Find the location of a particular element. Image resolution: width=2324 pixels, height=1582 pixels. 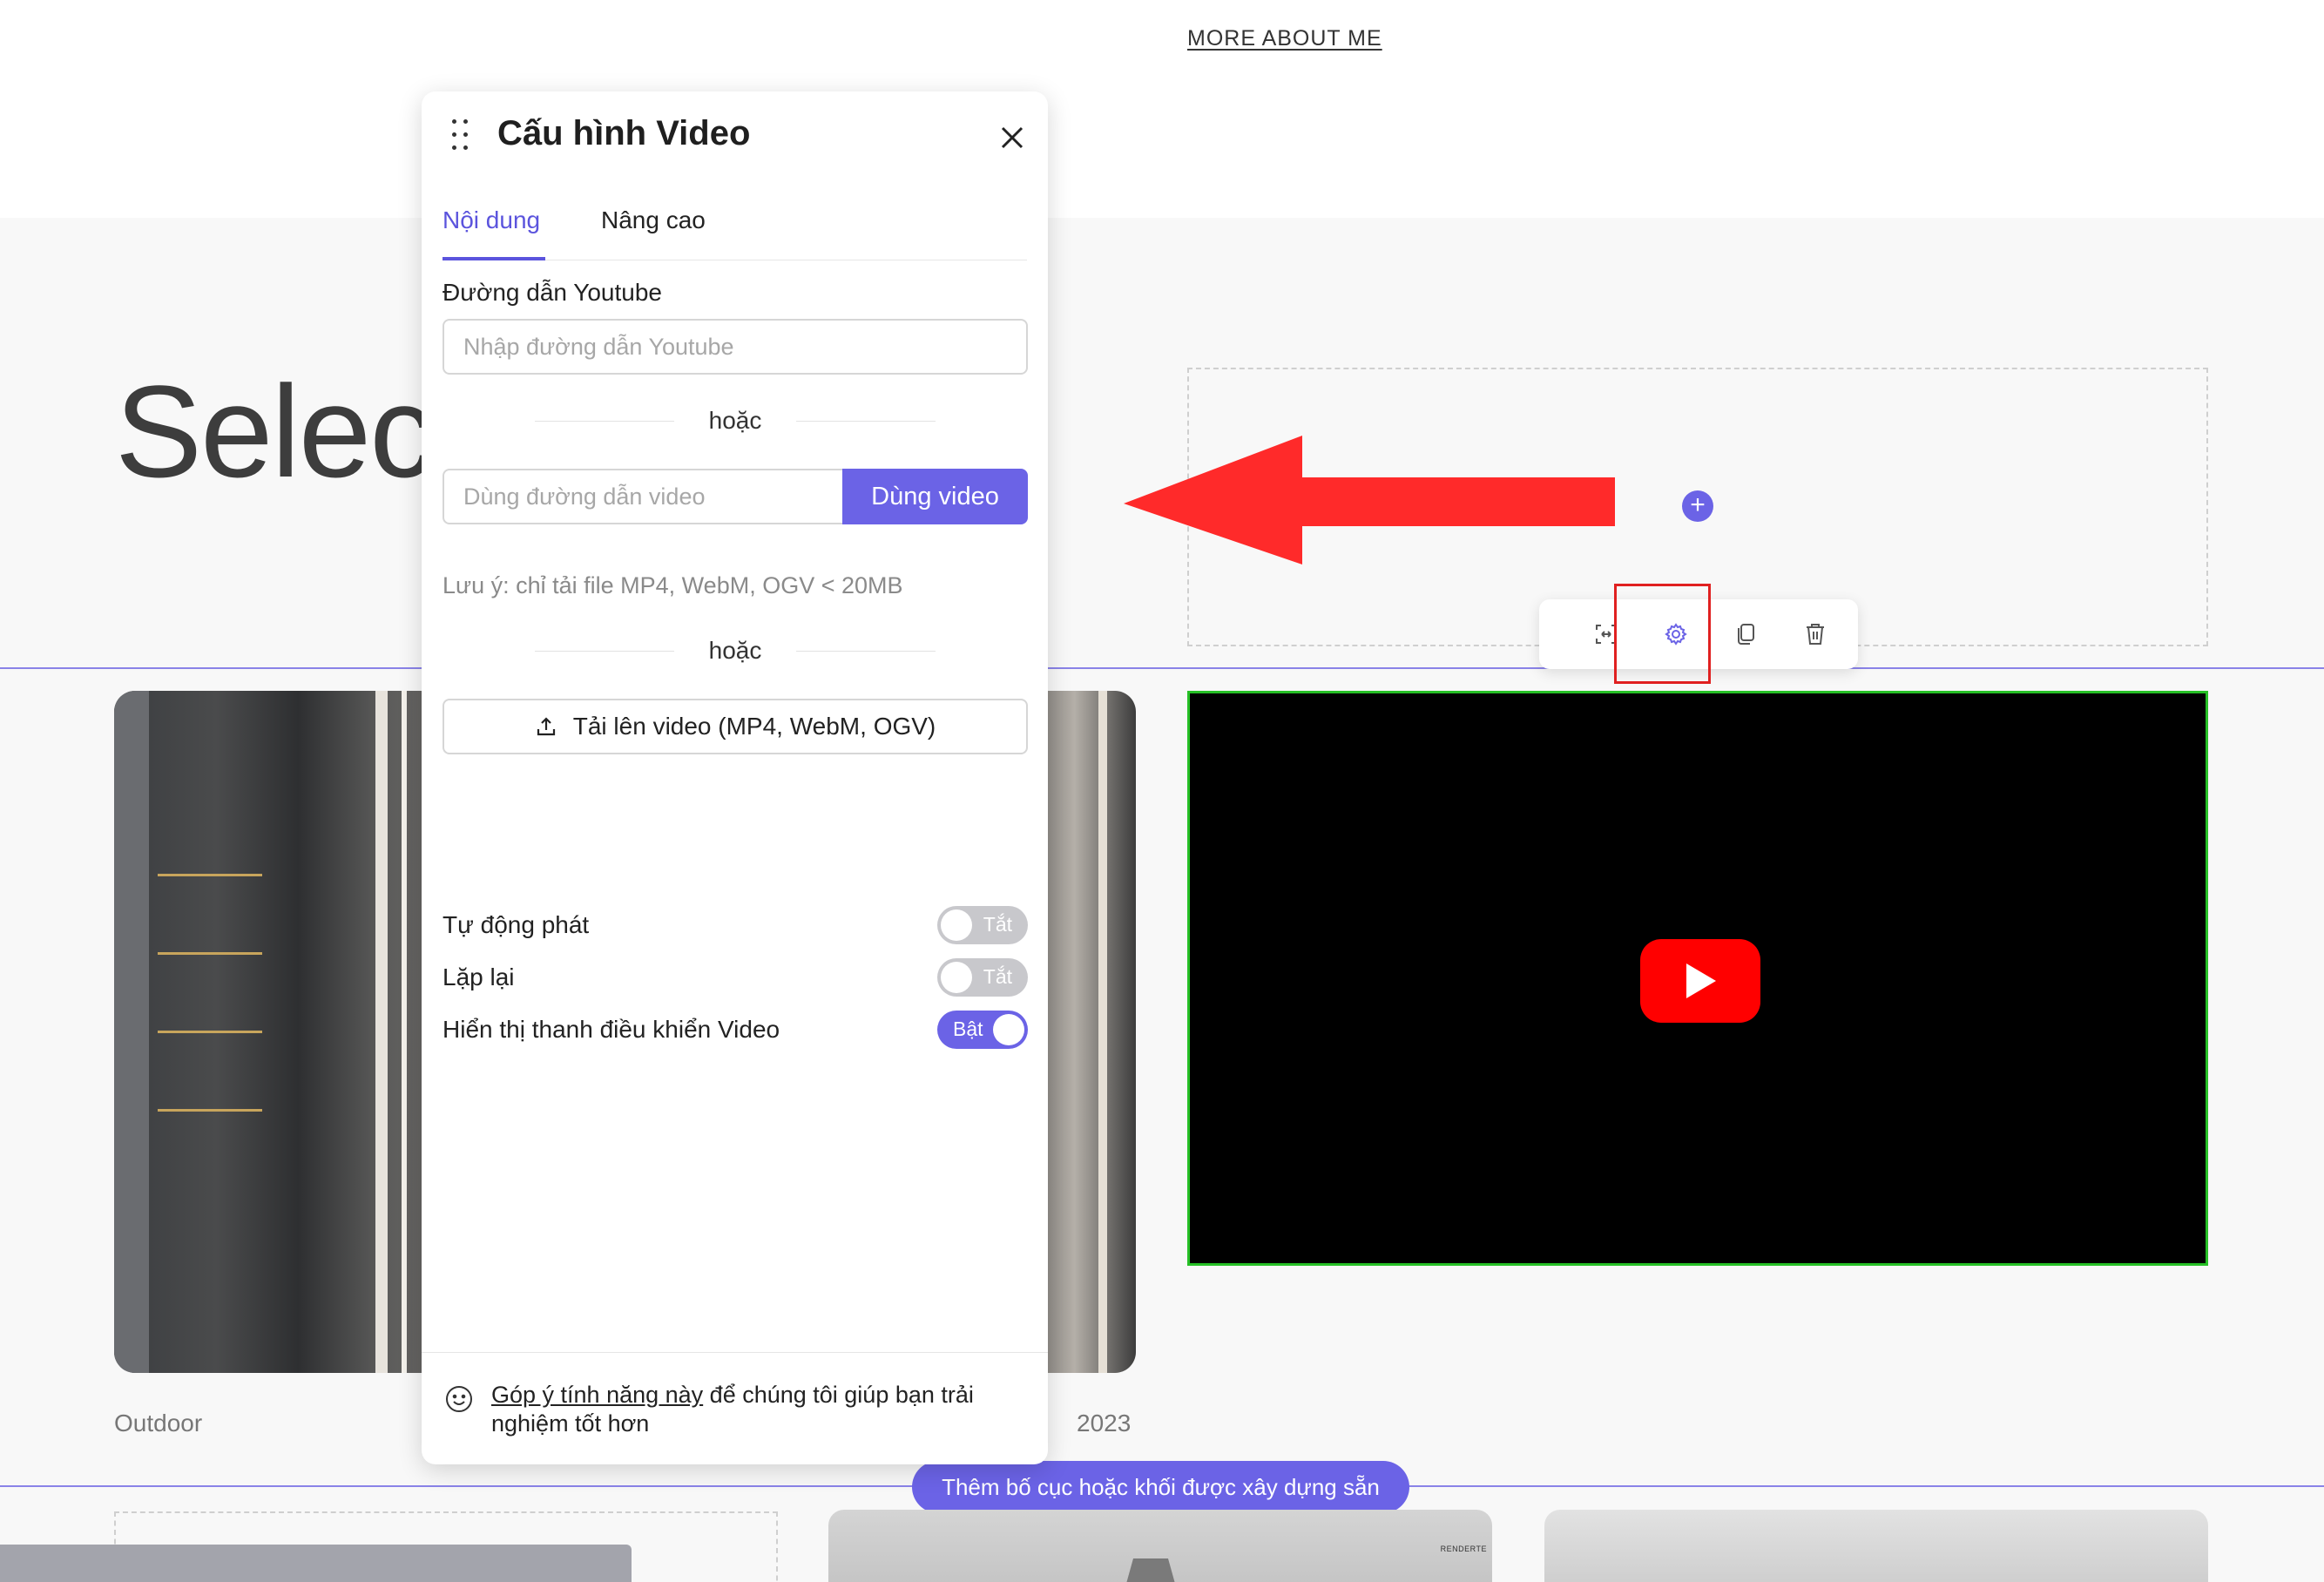

add-block-button: + is located at coordinates (1697, 506).